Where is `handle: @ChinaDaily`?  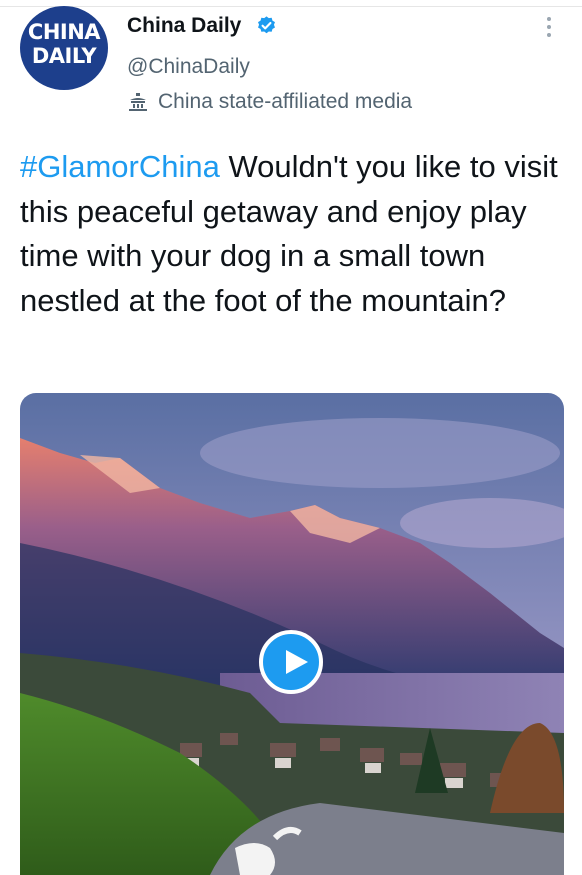 handle: @ChinaDaily is located at coordinates (188, 67).